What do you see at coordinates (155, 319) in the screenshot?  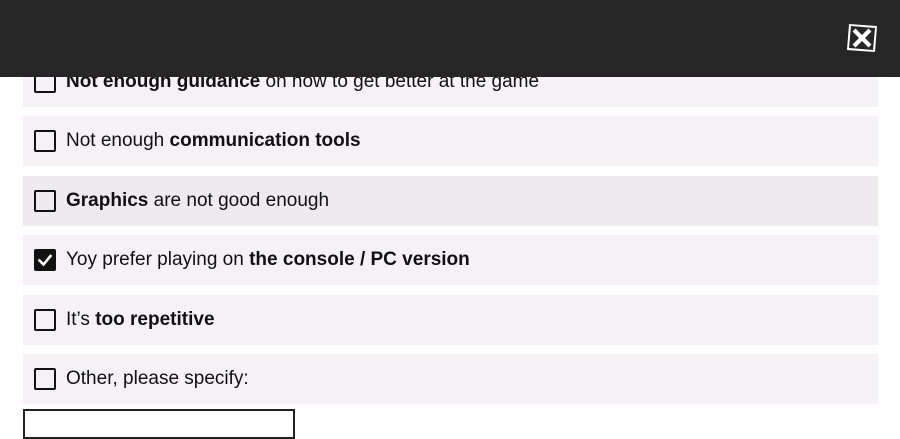 I see `option-label-bold: too repetitive` at bounding box center [155, 319].